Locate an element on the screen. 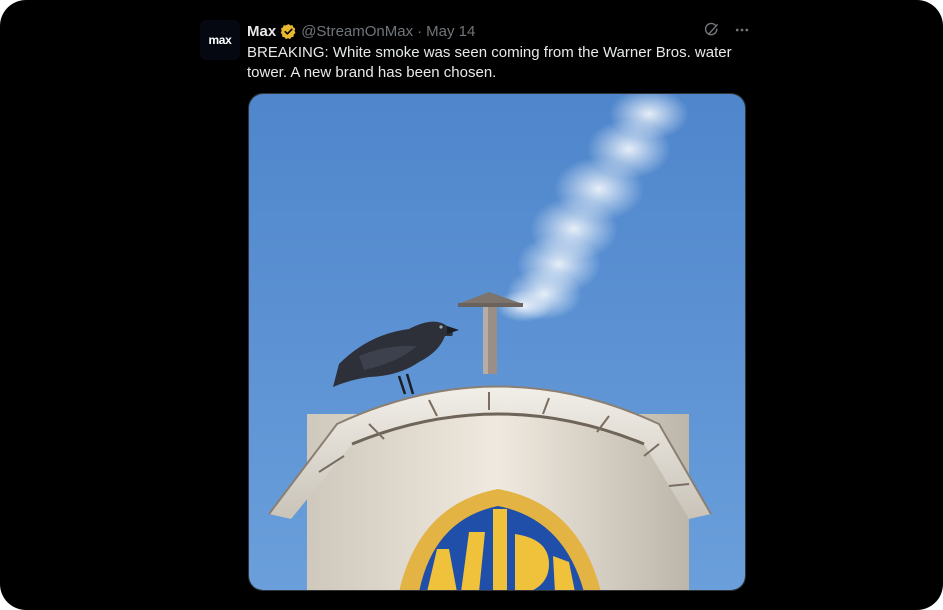  avatar: max is located at coordinates (220, 40).